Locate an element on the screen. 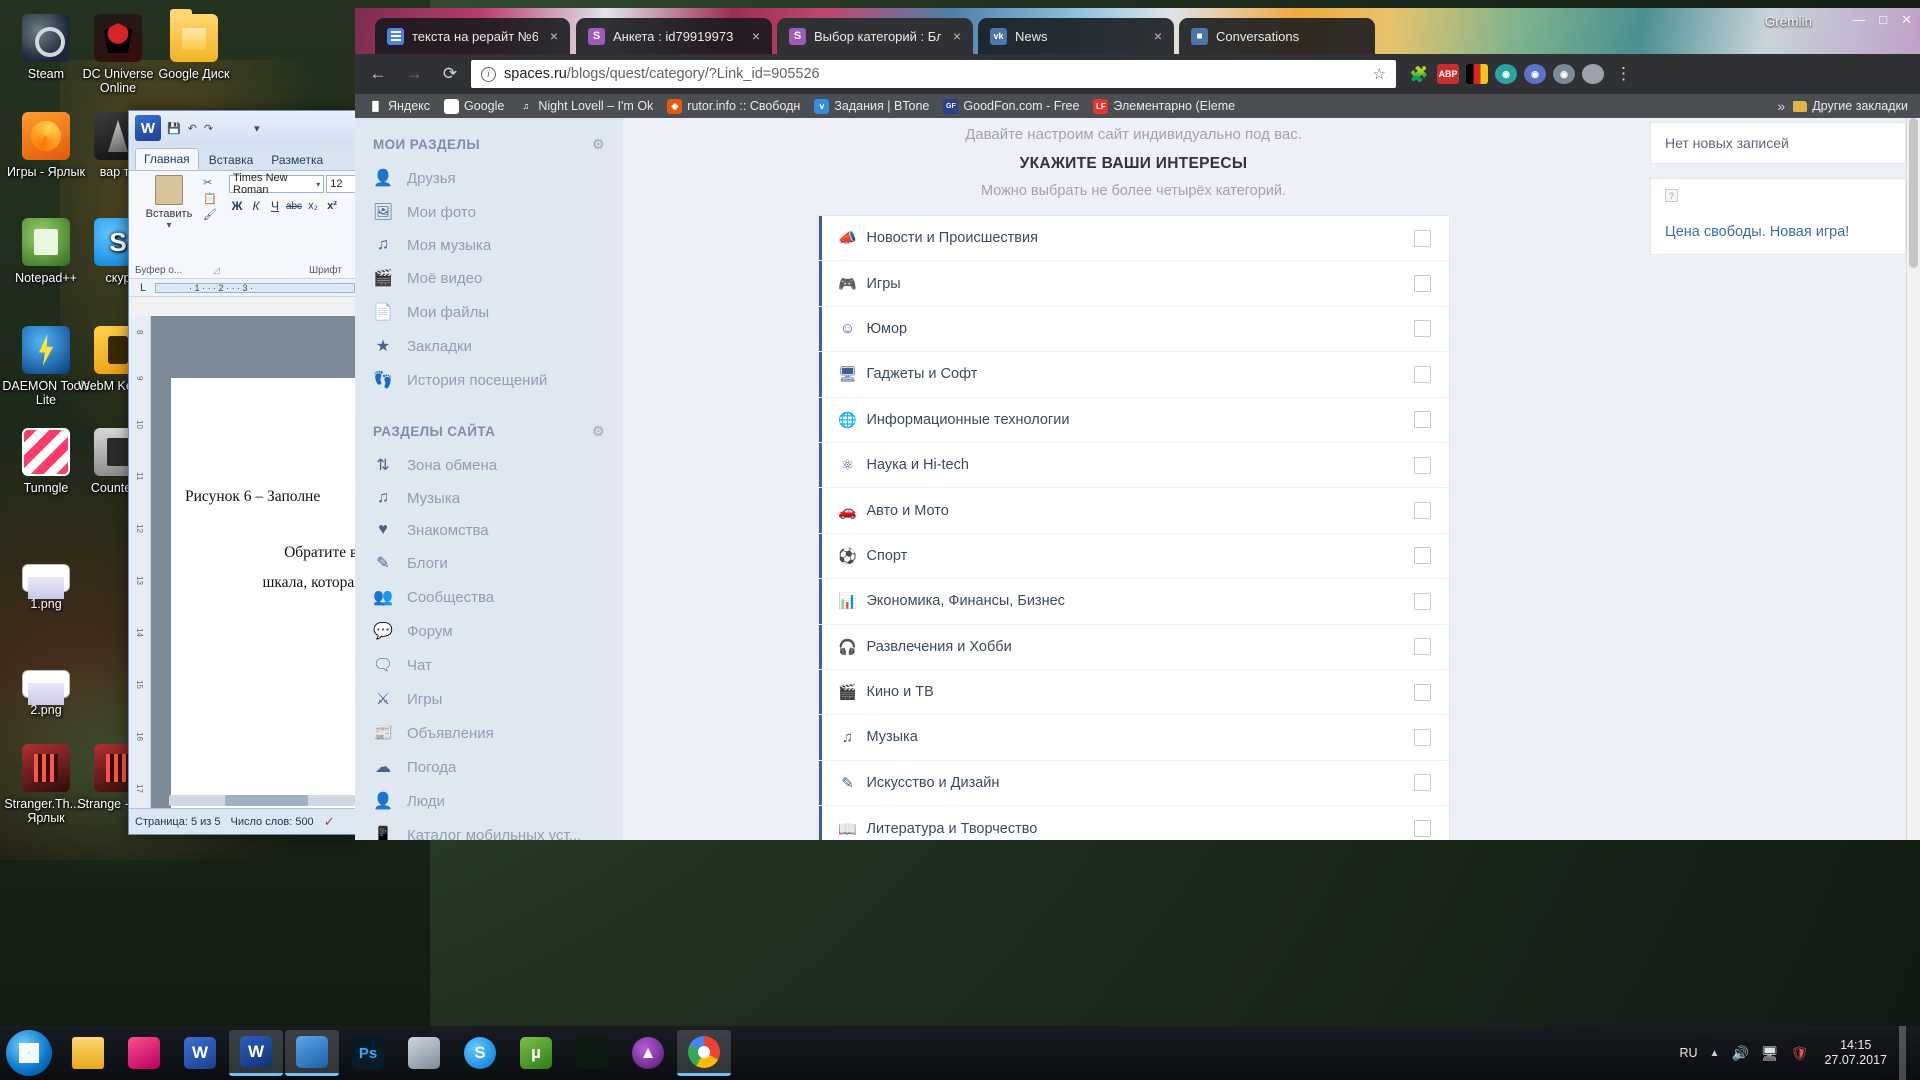  taskbar-explorer is located at coordinates (88, 1053).